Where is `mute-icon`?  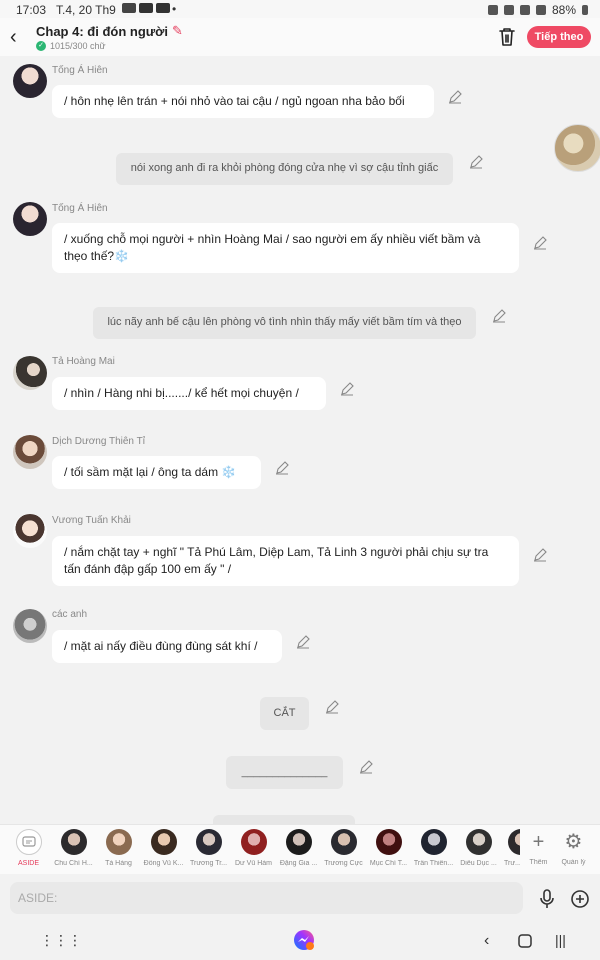 mute-icon is located at coordinates (508, 10).